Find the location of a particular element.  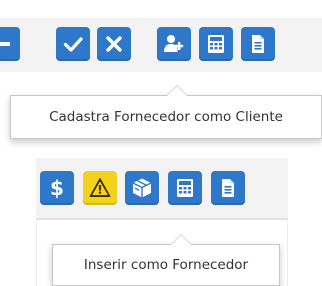

insert-as-supplier-button is located at coordinates (142, 188).